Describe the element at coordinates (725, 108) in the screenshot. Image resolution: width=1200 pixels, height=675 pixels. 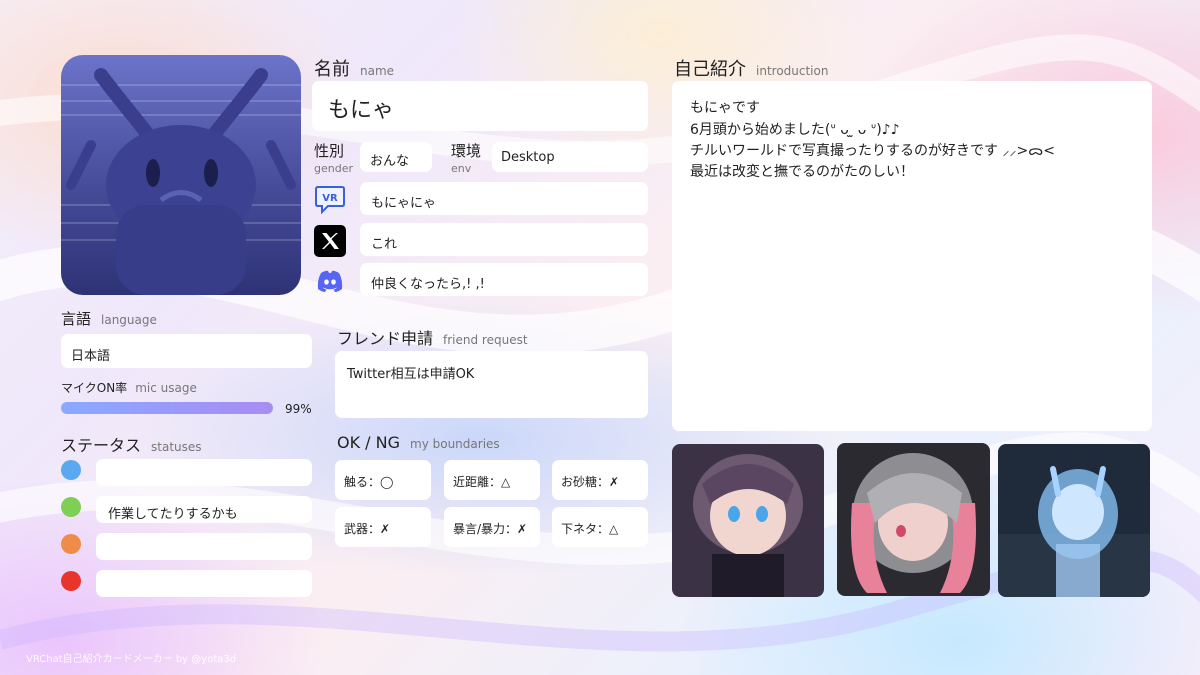
I see `intro-line: もにゃです` at that location.